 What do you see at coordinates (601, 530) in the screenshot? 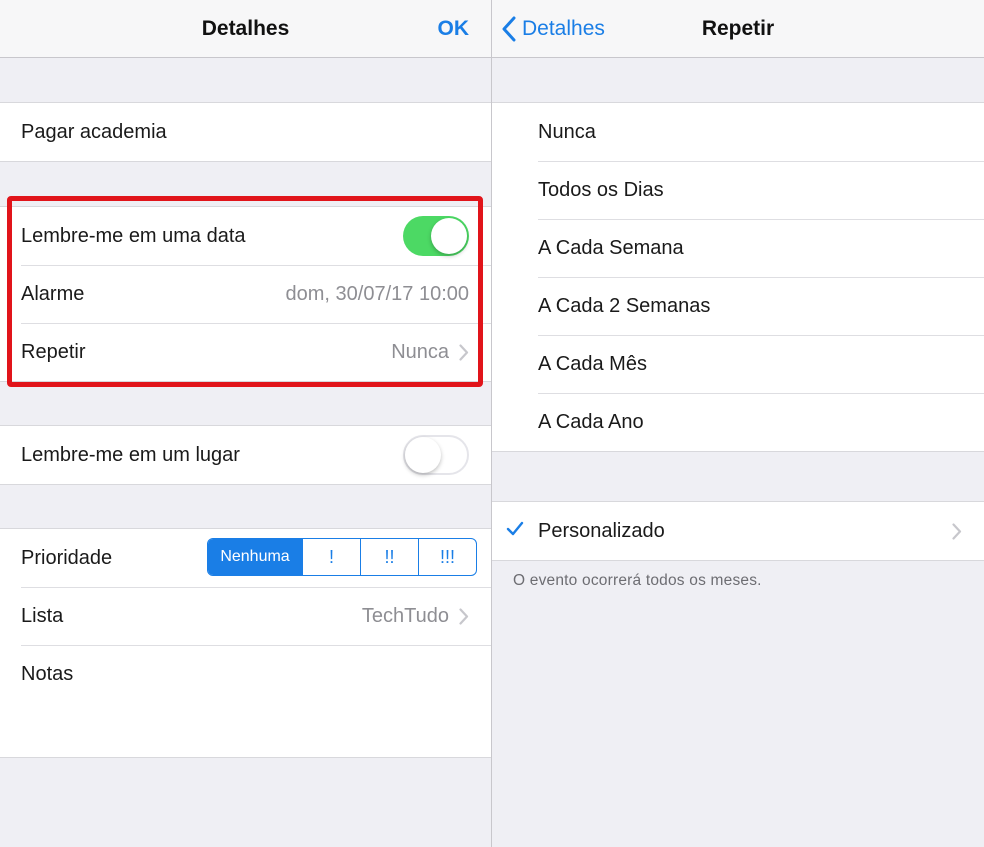
I see `custom-label: Personalizado` at bounding box center [601, 530].